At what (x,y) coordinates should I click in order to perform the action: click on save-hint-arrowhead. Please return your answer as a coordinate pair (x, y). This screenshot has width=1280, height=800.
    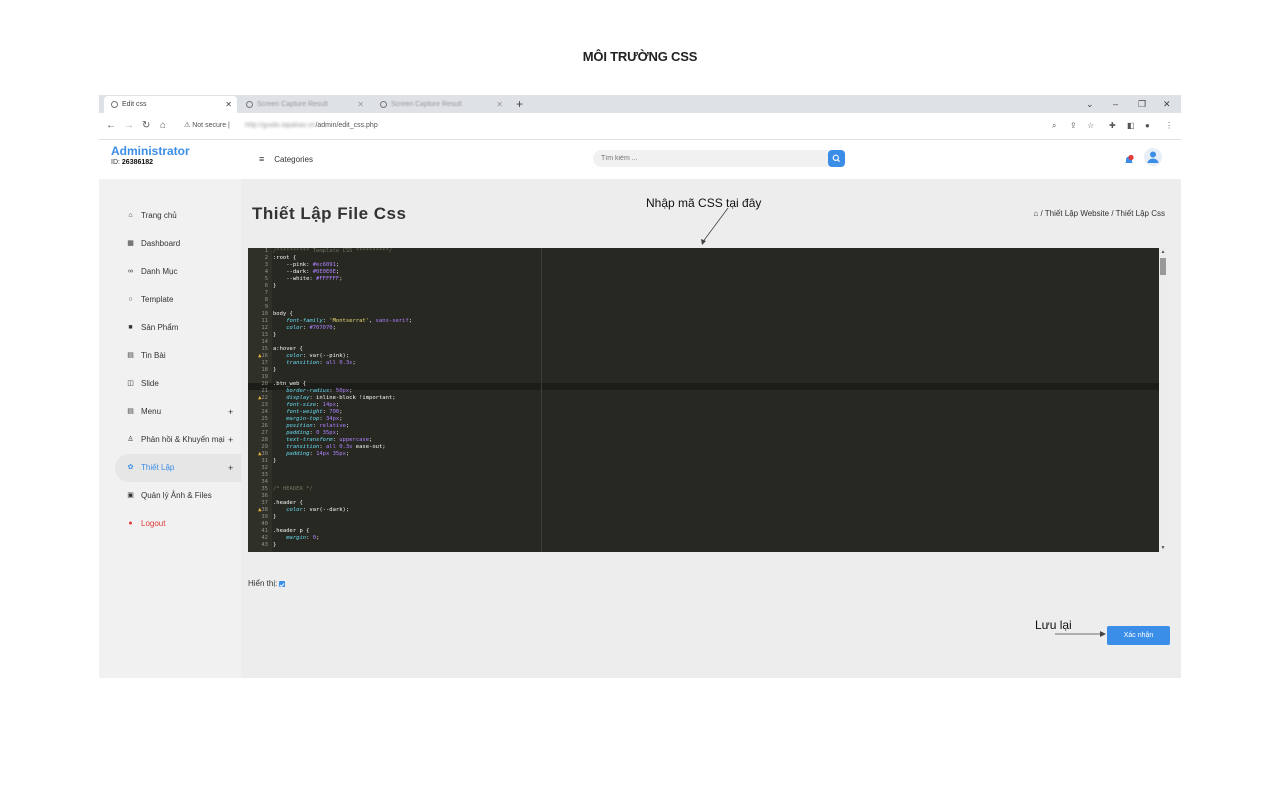
    Looking at the image, I should click on (1103, 634).